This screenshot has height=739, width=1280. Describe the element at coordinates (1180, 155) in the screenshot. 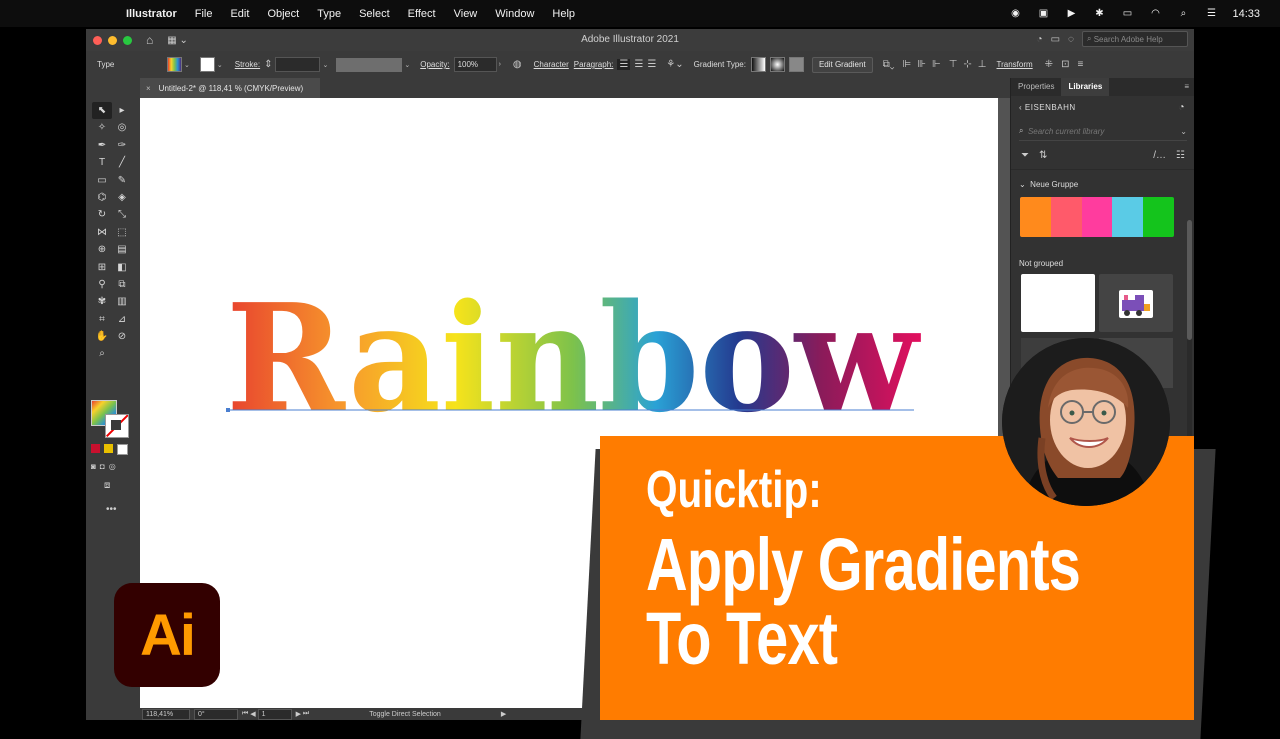

I see `list-view-icon: ☷` at that location.